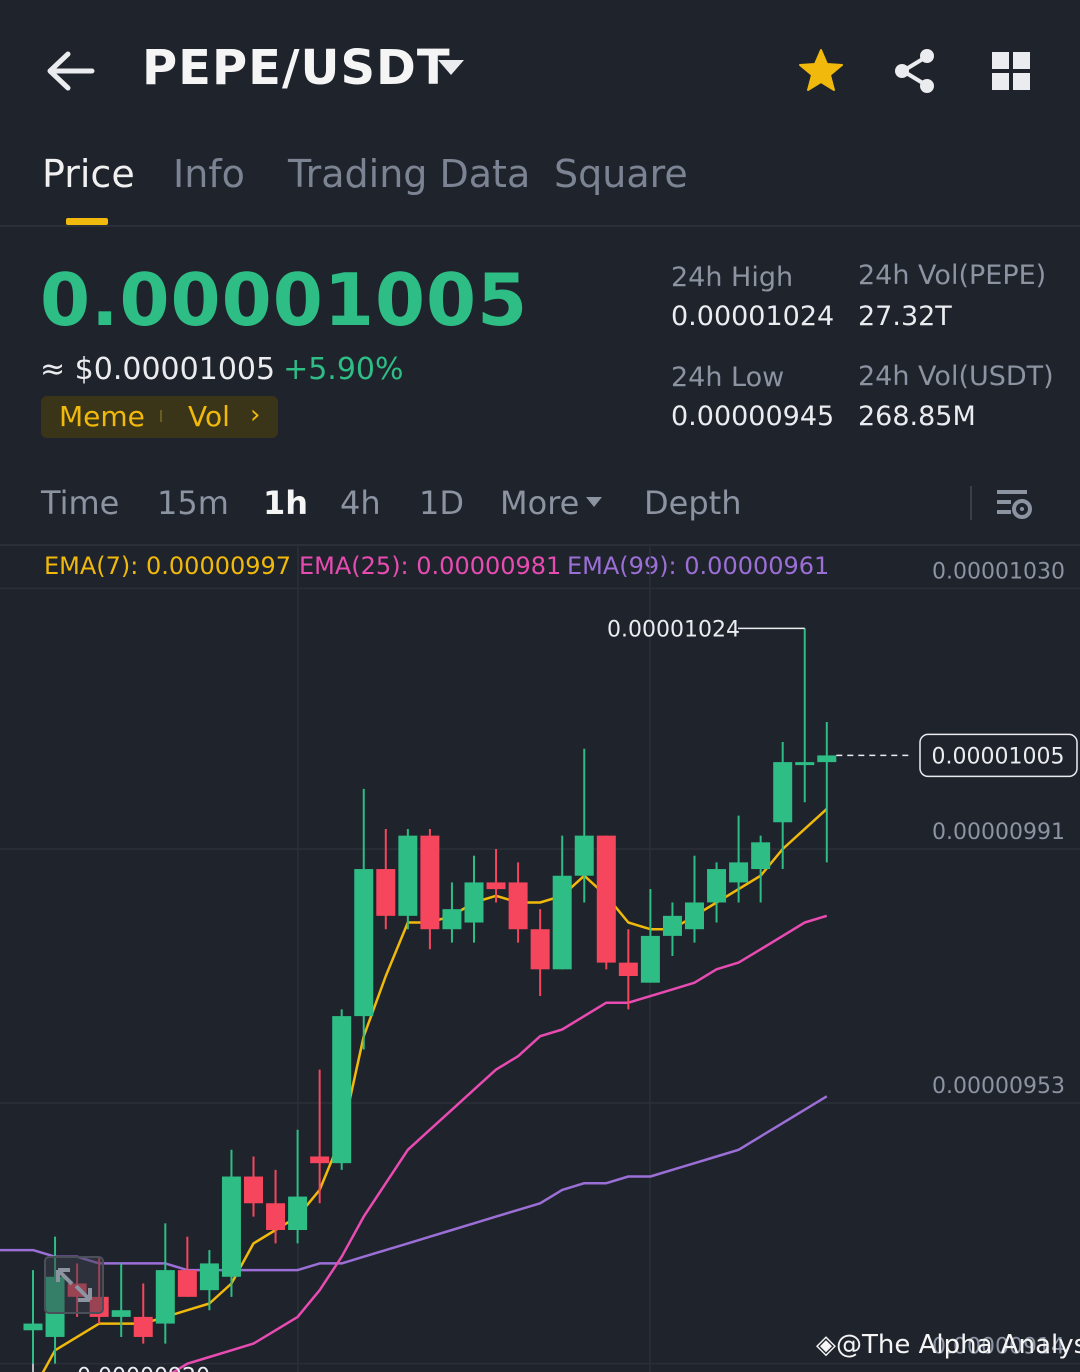  Describe the element at coordinates (539, 503) in the screenshot. I see `interval-more: More` at that location.